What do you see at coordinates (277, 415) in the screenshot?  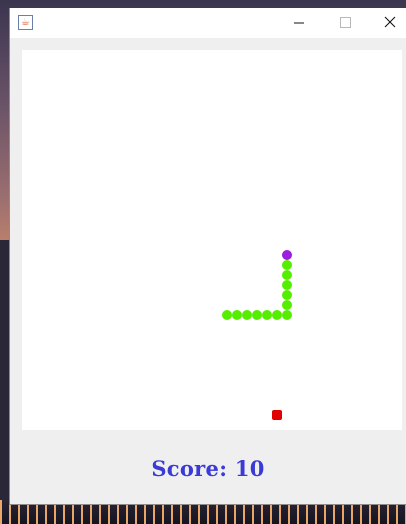 I see `food-apple` at bounding box center [277, 415].